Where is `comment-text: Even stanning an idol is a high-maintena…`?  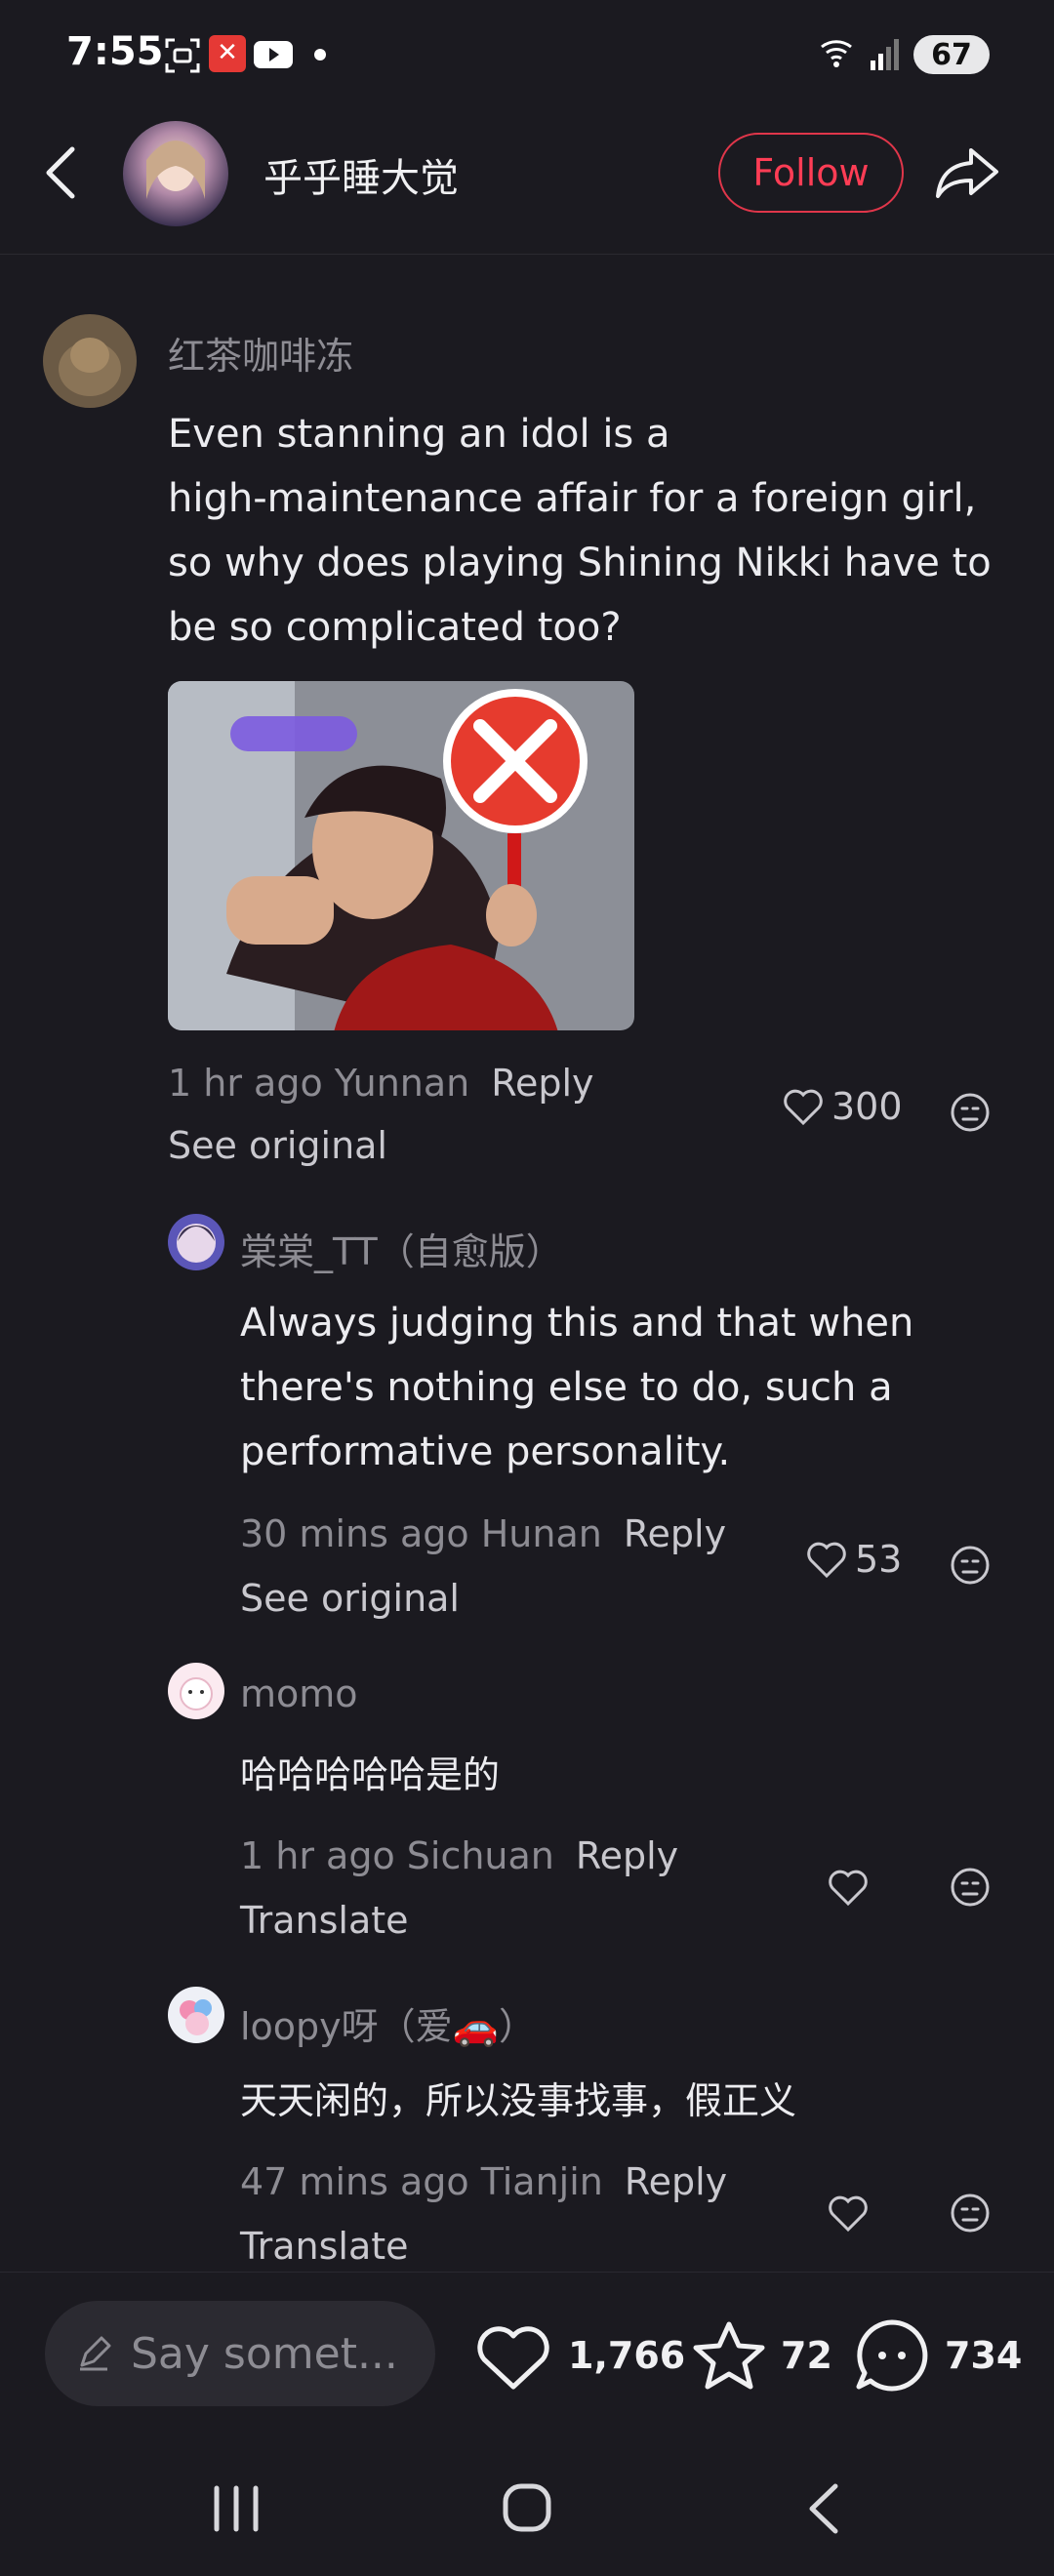
comment-text: Even stanning an idol is a high-maintena… is located at coordinates (587, 531).